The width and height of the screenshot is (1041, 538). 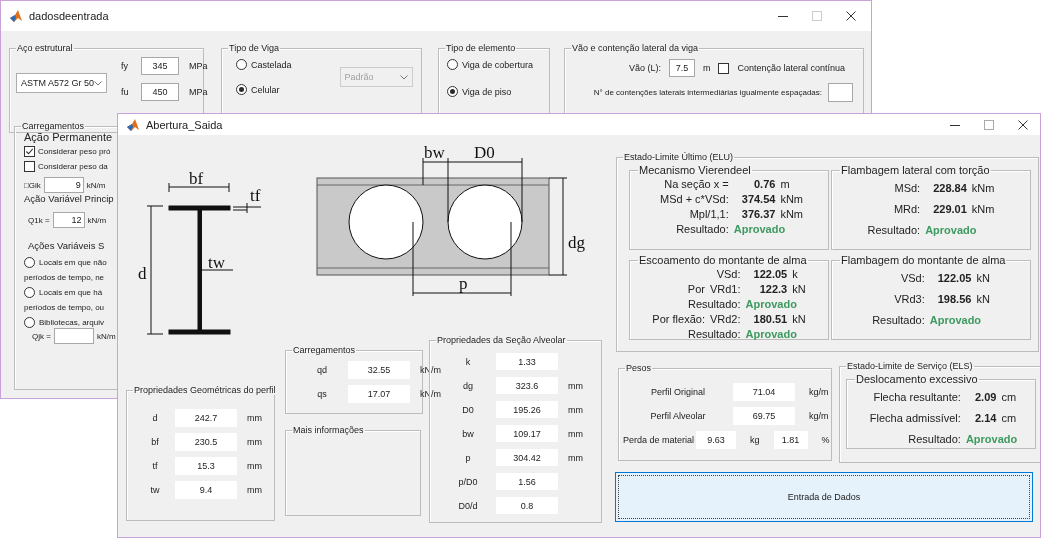 What do you see at coordinates (527, 361) in the screenshot?
I see `input-field: 1.33` at bounding box center [527, 361].